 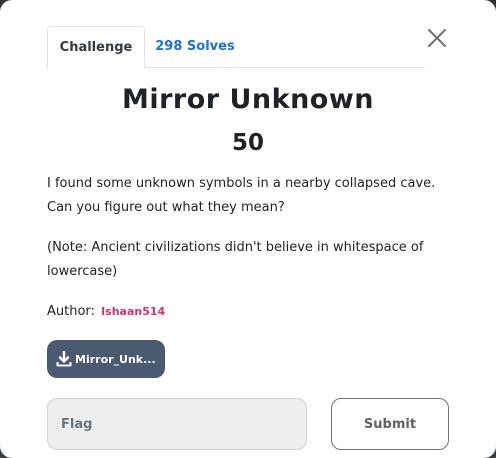 I want to click on challenge-tabs: Challenge 298 Solves, so click(x=236, y=47).